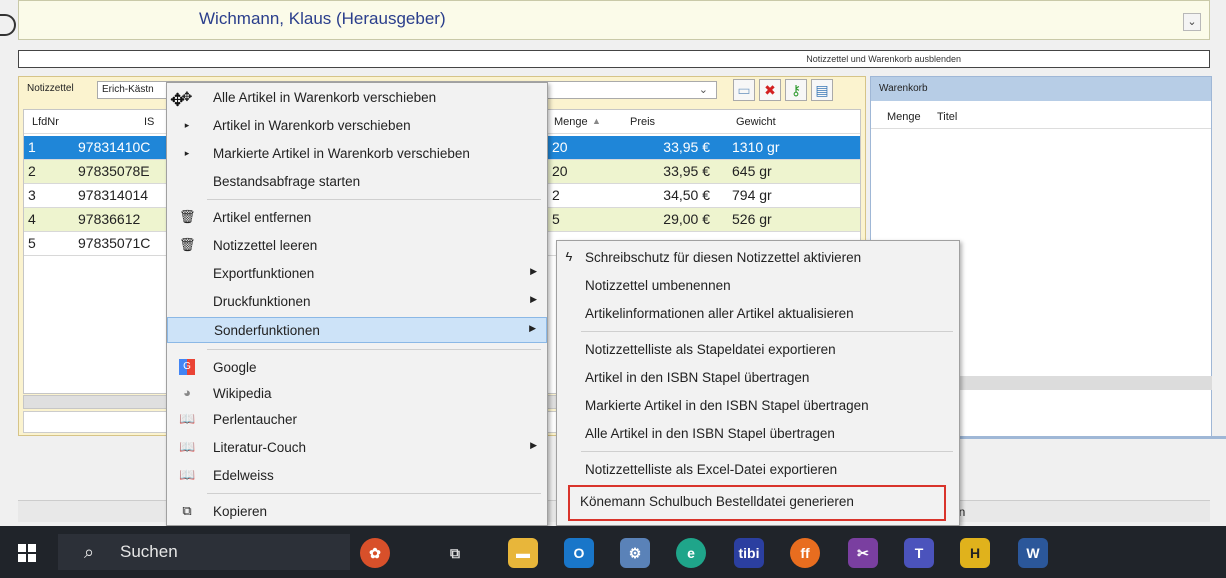 Image resolution: width=1226 pixels, height=578 pixels. I want to click on taskbar: ⌕ Suchen ✿ ⧉ ▬ O ⚙ e tibi ff ✂ T H W, so click(613, 552).